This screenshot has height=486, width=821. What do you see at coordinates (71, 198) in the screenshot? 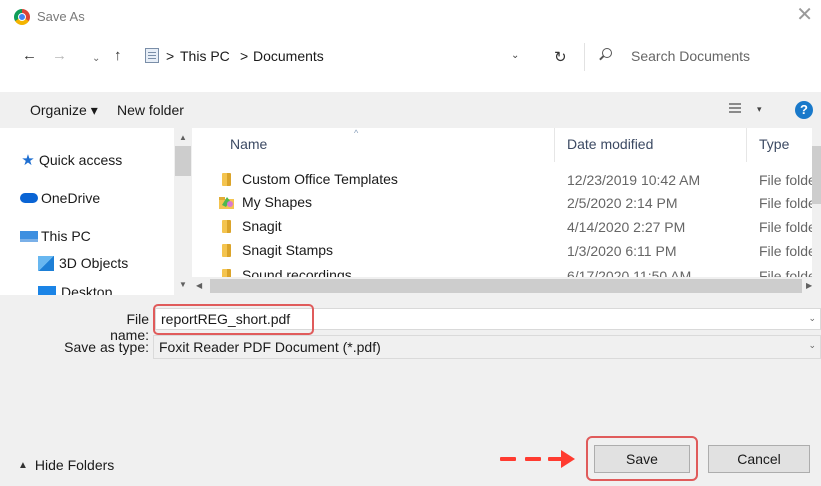
I see `nav-item-label: OneDrive` at bounding box center [71, 198].